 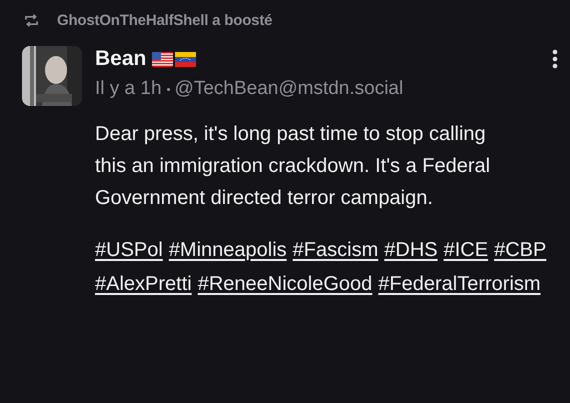 What do you see at coordinates (285, 284) in the screenshot?
I see `hashtag-link: #ReneeNicoleGood` at bounding box center [285, 284].